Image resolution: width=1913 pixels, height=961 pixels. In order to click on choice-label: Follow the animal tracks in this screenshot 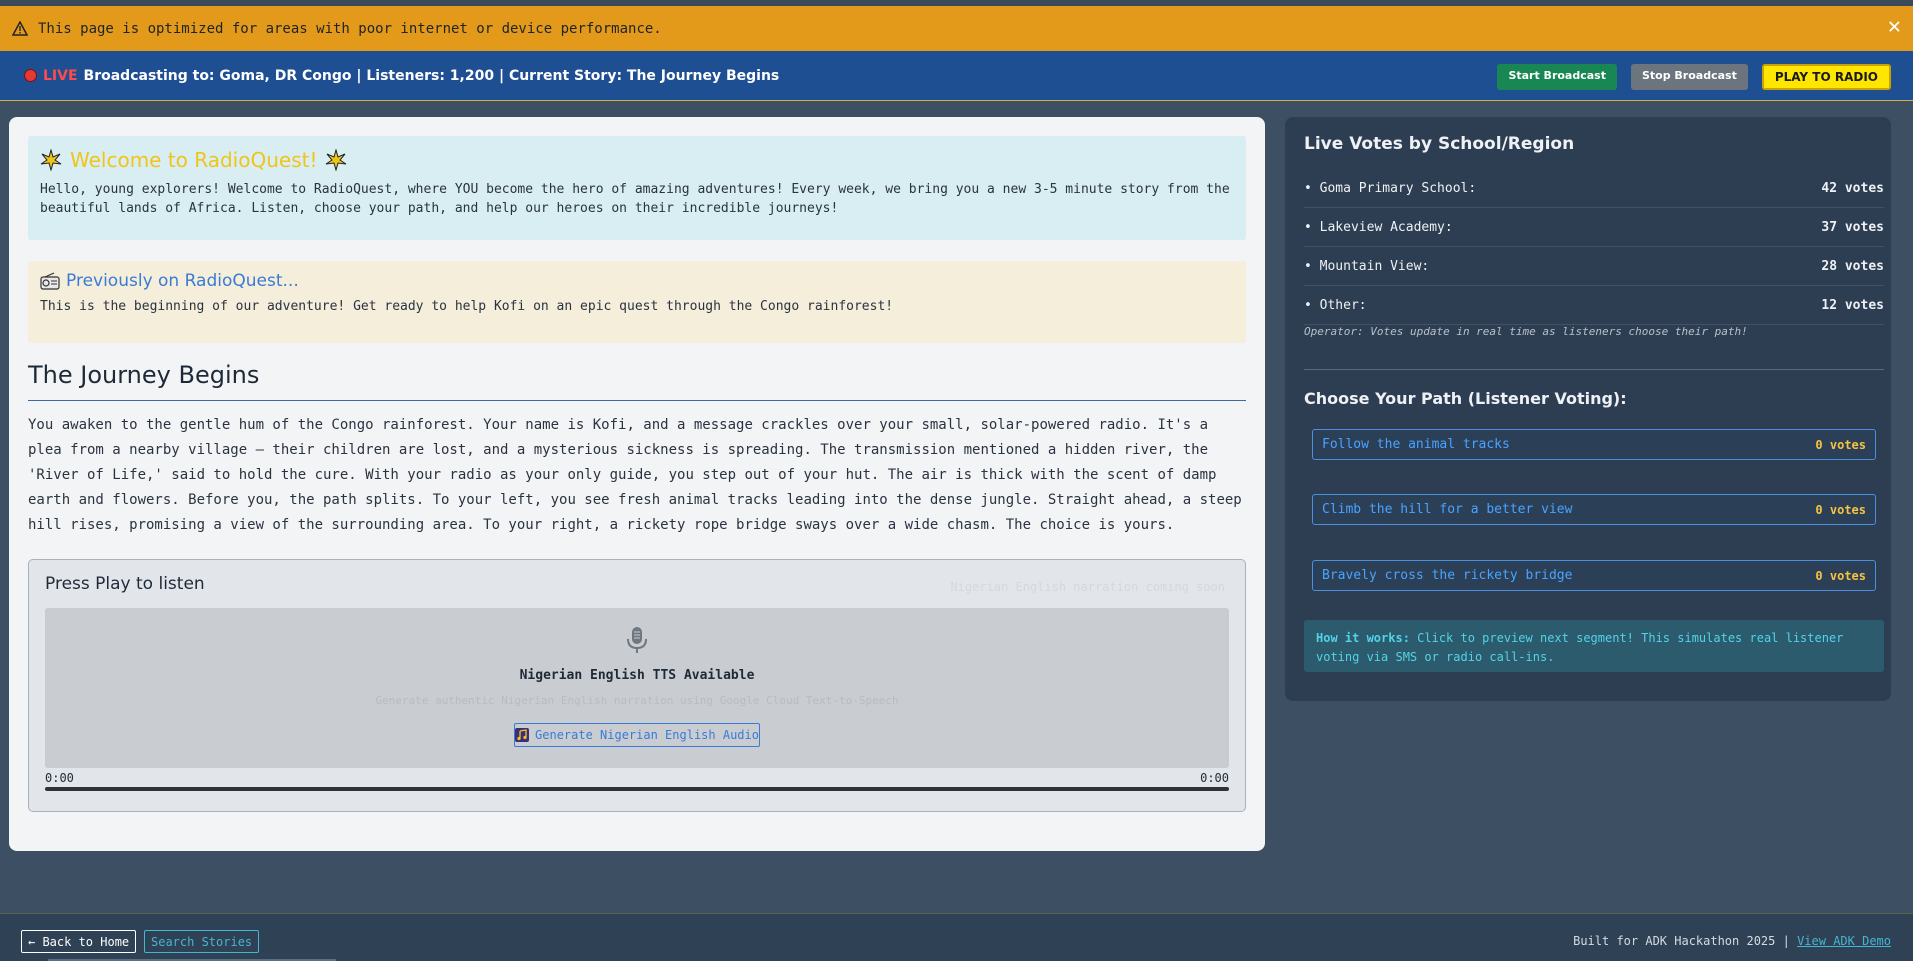, I will do `click(1416, 444)`.